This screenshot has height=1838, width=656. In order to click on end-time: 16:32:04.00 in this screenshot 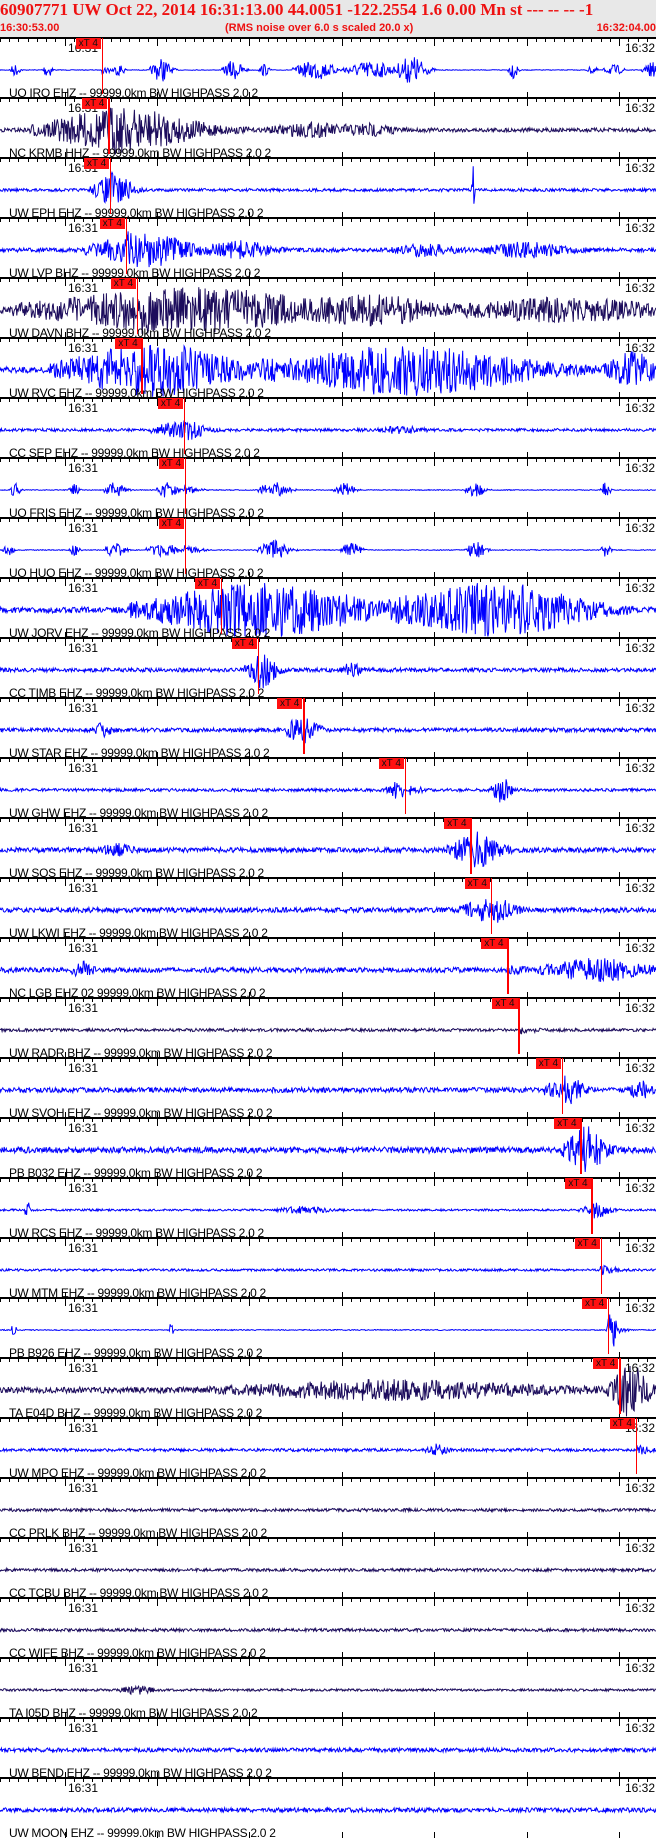, I will do `click(626, 28)`.